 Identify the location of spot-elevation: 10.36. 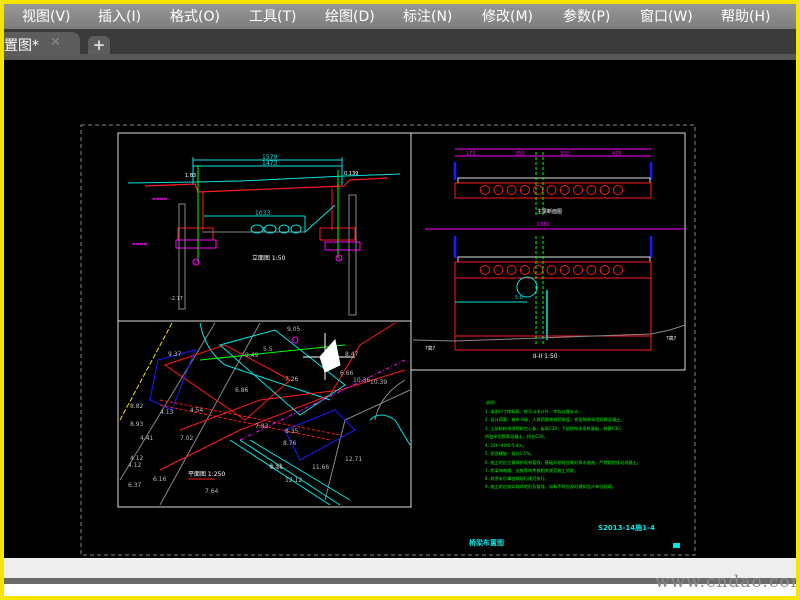
(361, 380).